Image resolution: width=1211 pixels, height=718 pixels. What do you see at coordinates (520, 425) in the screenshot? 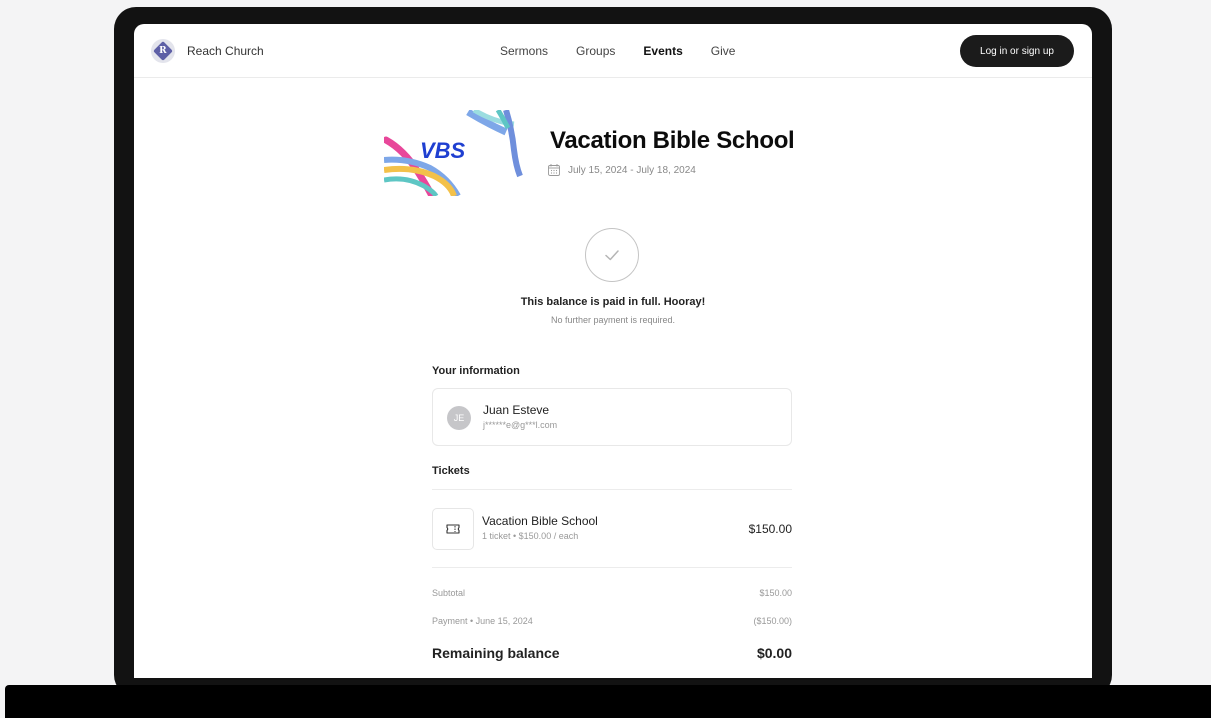
I see `attendee-email: j******e@g***l.com` at bounding box center [520, 425].